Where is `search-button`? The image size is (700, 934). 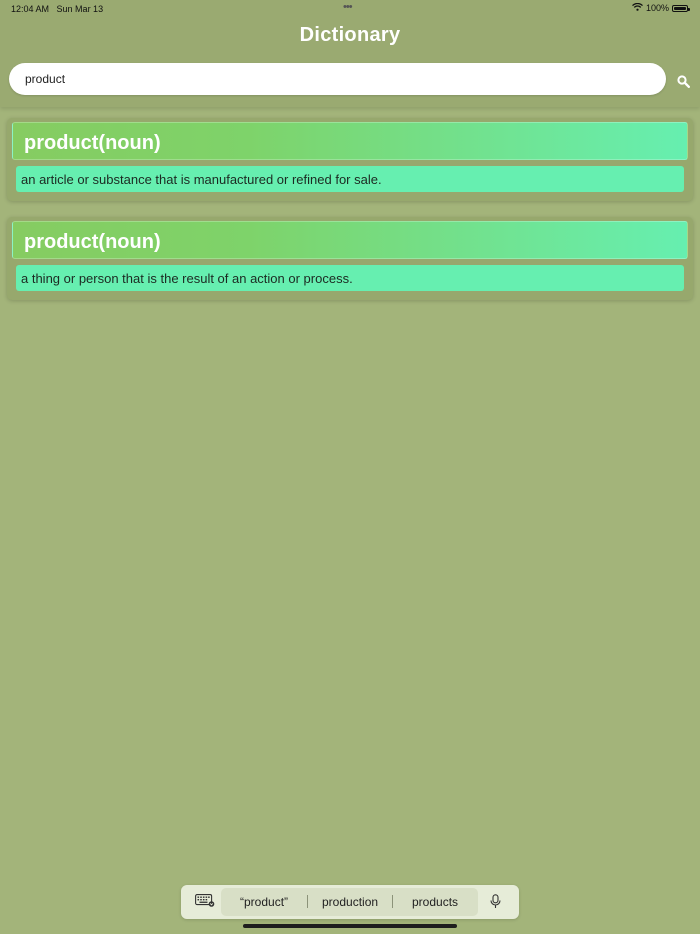 search-button is located at coordinates (683, 84).